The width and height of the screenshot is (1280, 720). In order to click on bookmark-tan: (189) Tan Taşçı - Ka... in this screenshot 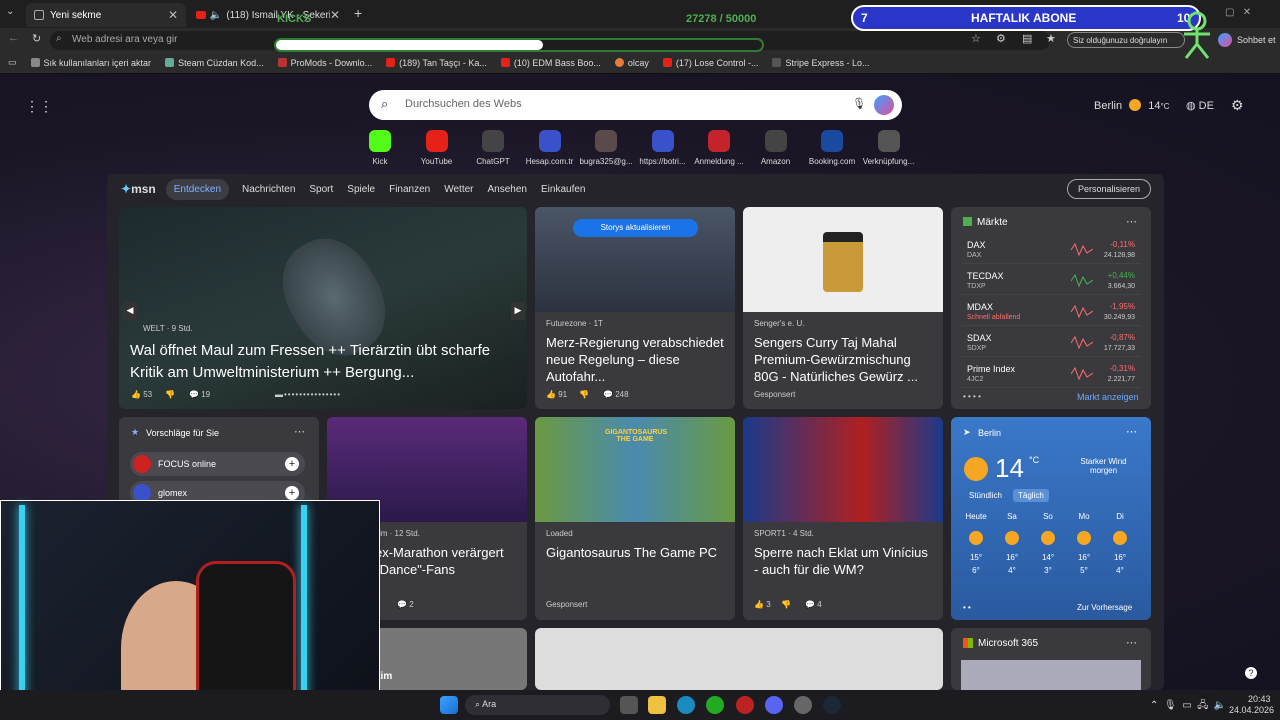, I will do `click(436, 63)`.